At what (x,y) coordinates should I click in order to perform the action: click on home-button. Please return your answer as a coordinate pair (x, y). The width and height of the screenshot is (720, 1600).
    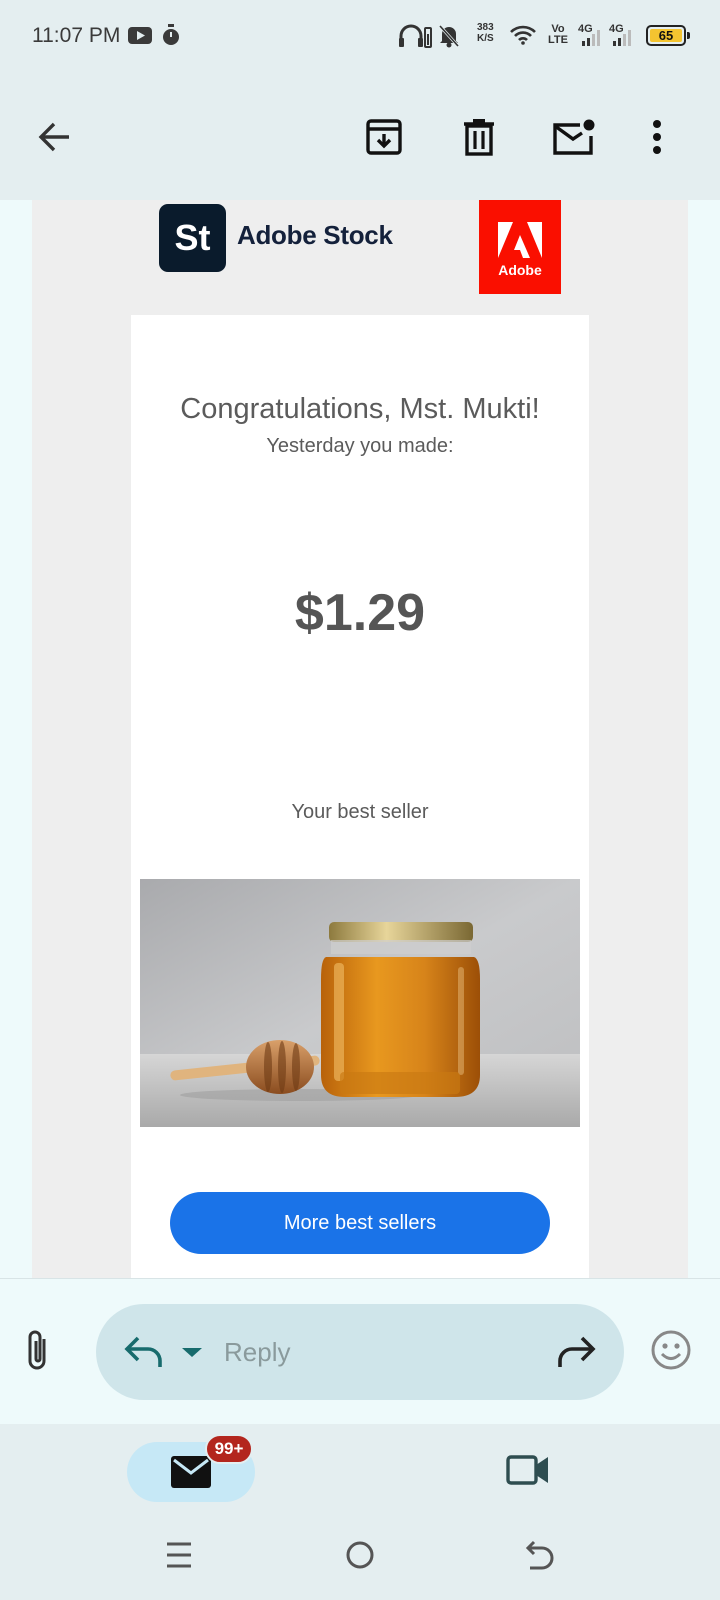
    Looking at the image, I should click on (360, 1557).